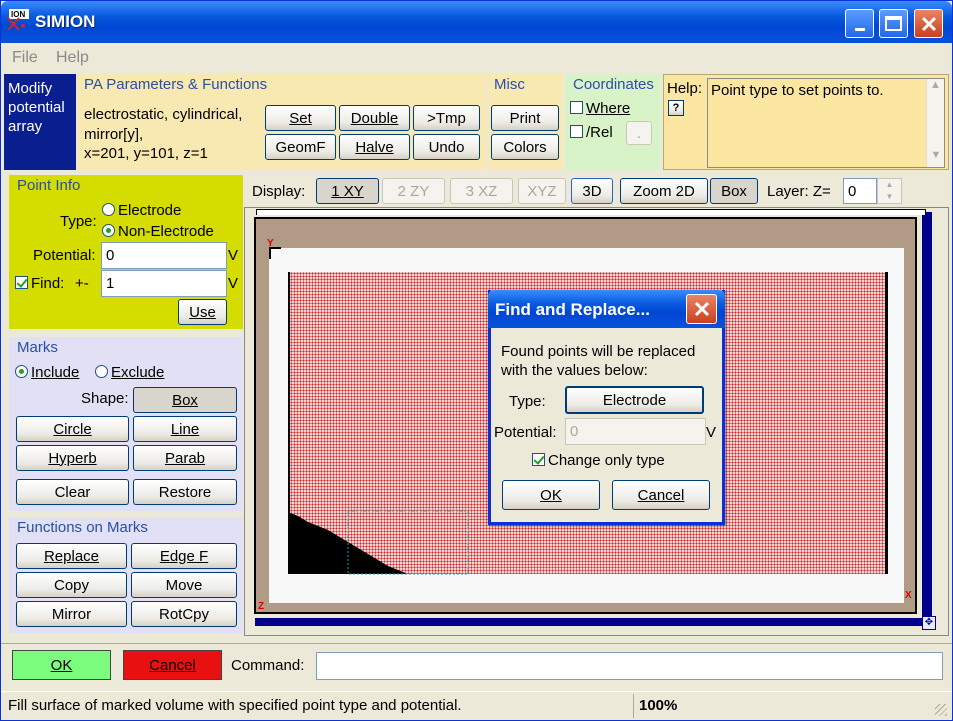  I want to click on print-label: Print, so click(525, 118).